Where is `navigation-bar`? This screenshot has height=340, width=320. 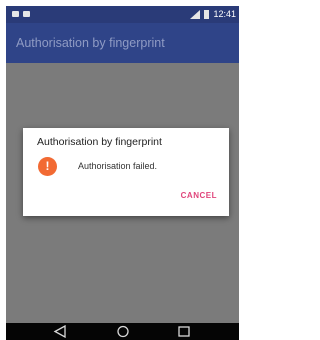 navigation-bar is located at coordinates (122, 331).